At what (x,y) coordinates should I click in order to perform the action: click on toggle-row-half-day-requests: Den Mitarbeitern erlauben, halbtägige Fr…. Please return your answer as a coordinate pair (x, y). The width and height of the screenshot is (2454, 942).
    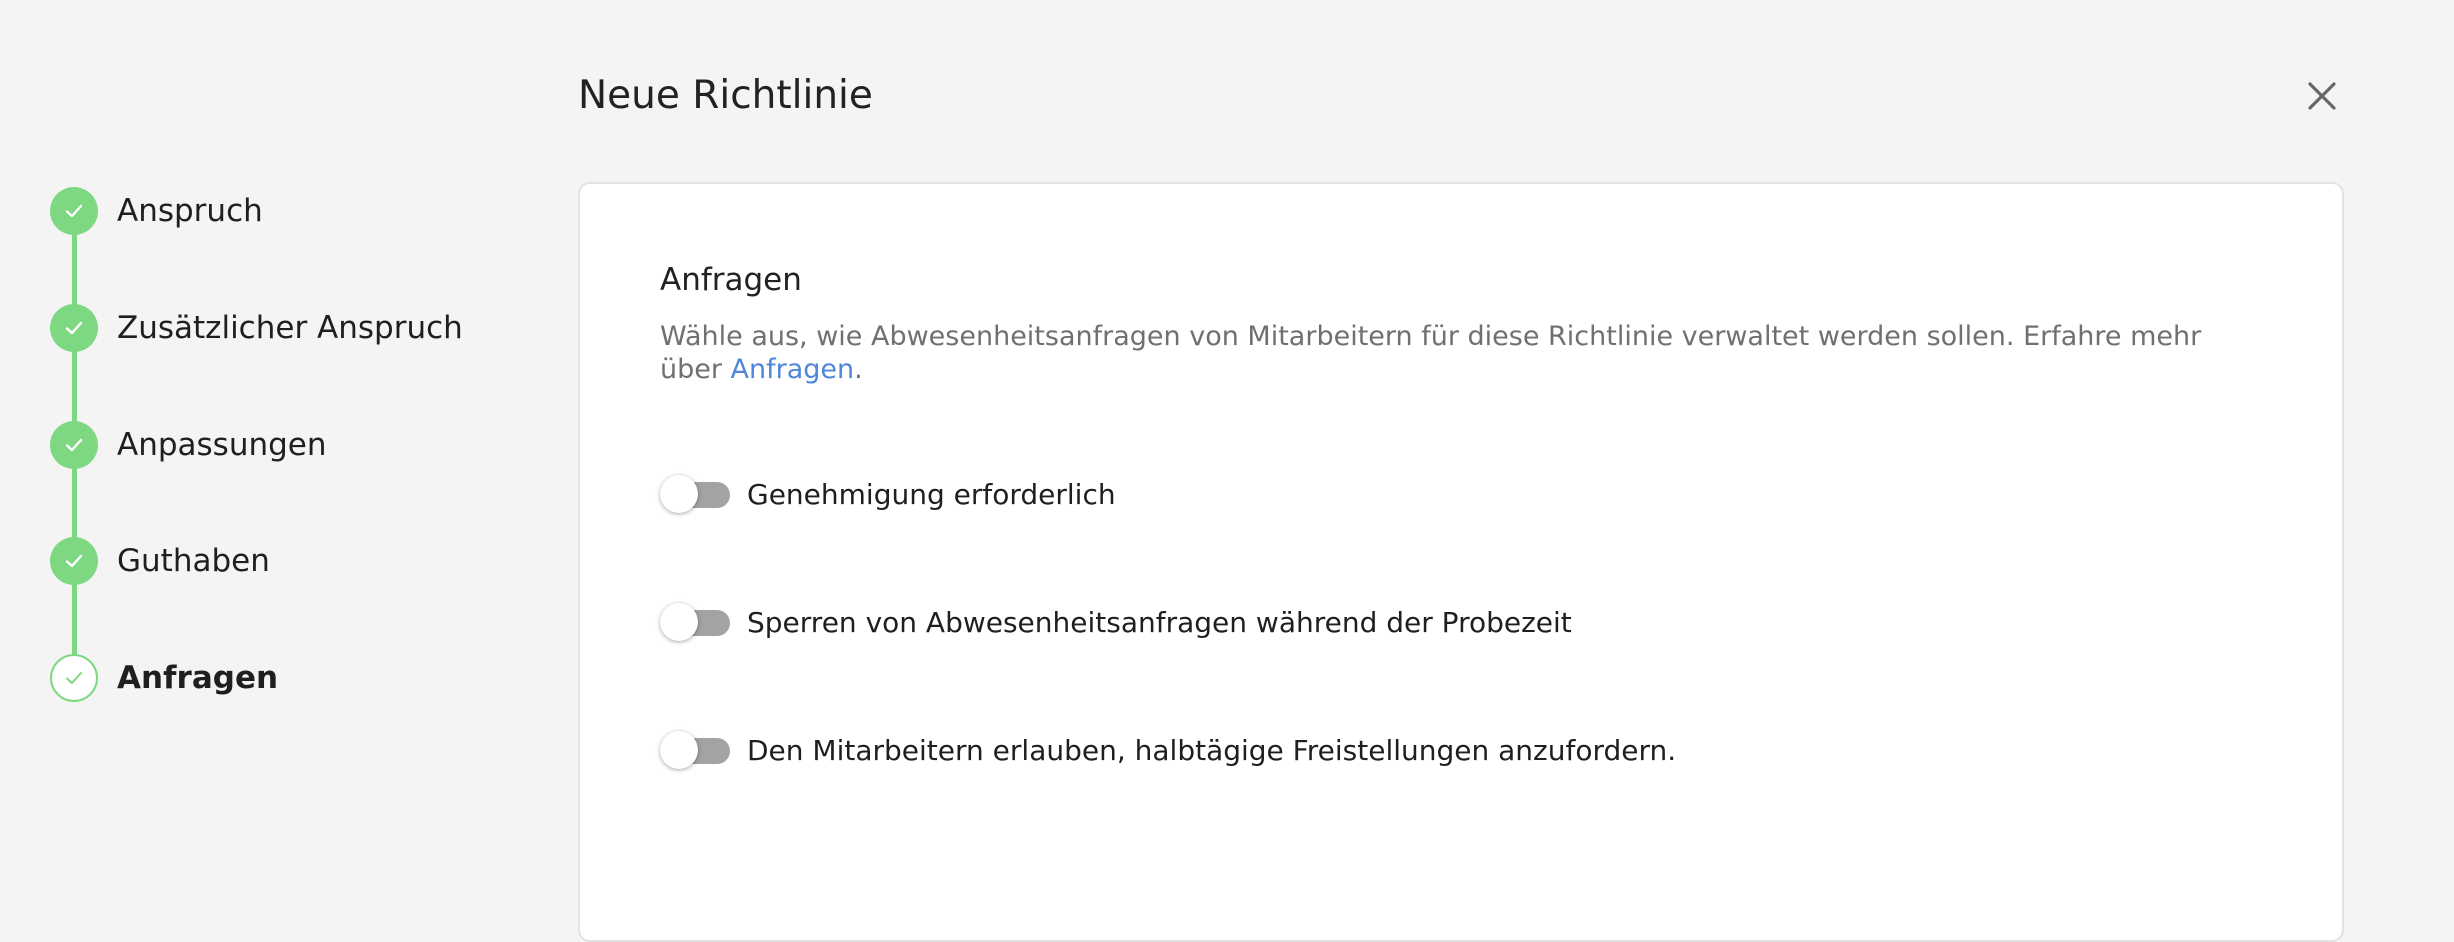
    Looking at the image, I should click on (1168, 750).